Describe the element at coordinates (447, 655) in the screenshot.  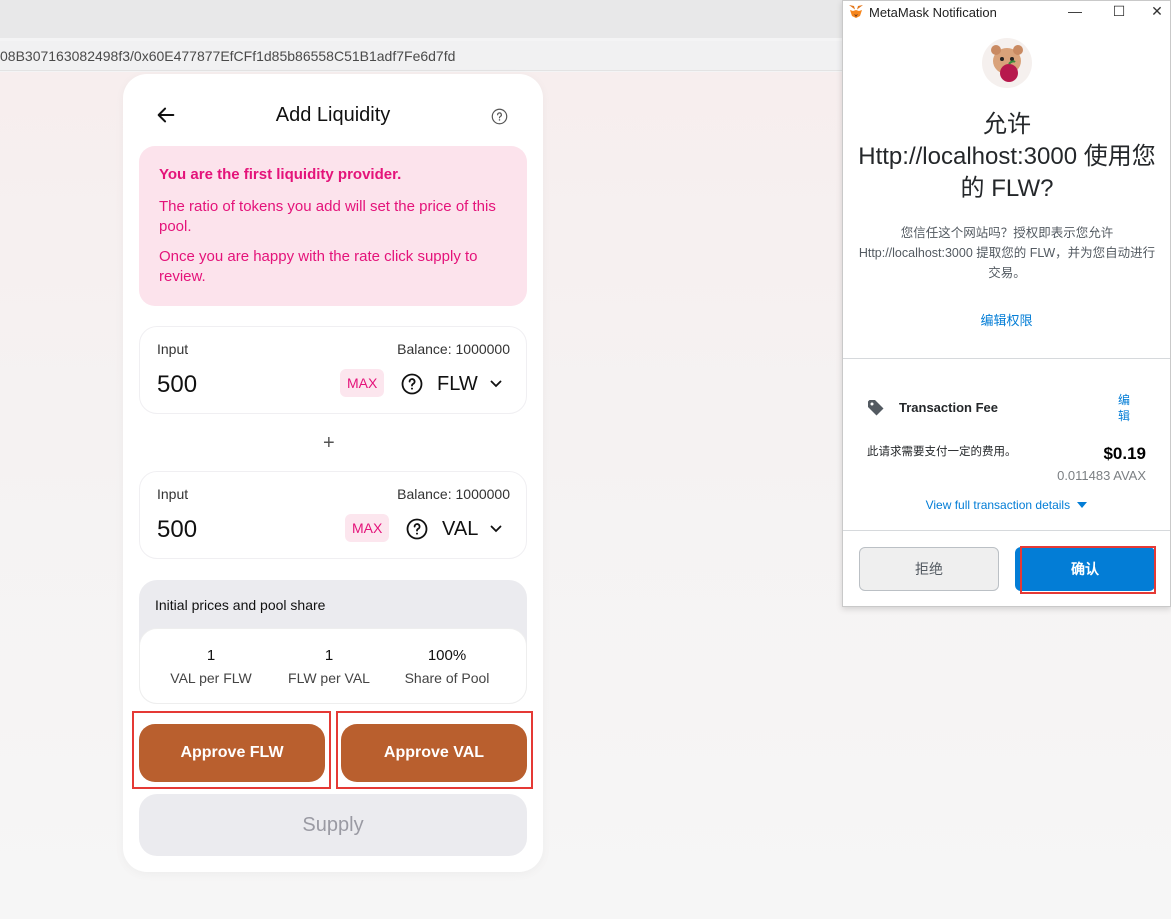
I see `price-value: 100%` at that location.